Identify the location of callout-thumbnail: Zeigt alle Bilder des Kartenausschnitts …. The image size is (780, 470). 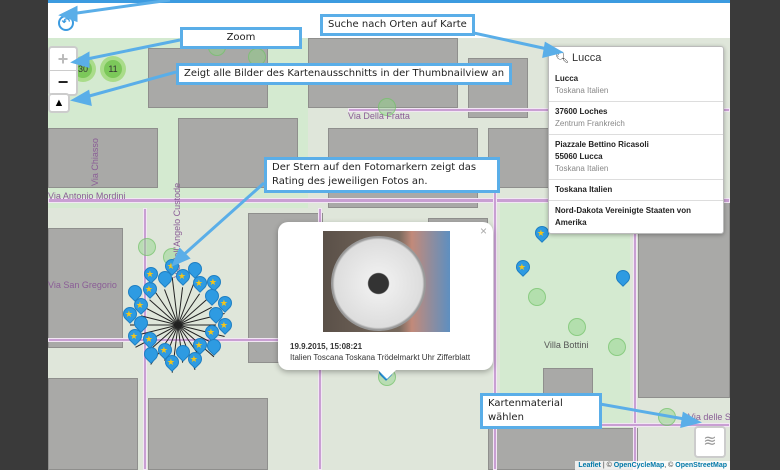
(344, 74).